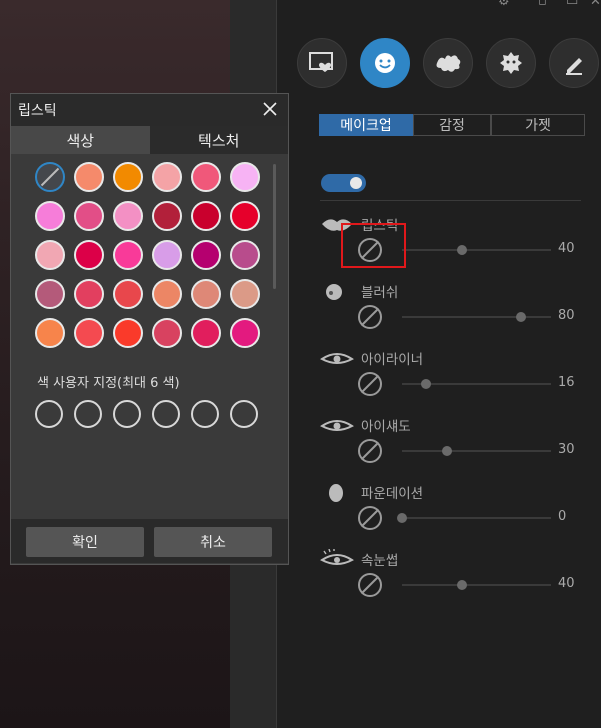 The width and height of the screenshot is (601, 728). I want to click on highlight-annotation, so click(373, 245).